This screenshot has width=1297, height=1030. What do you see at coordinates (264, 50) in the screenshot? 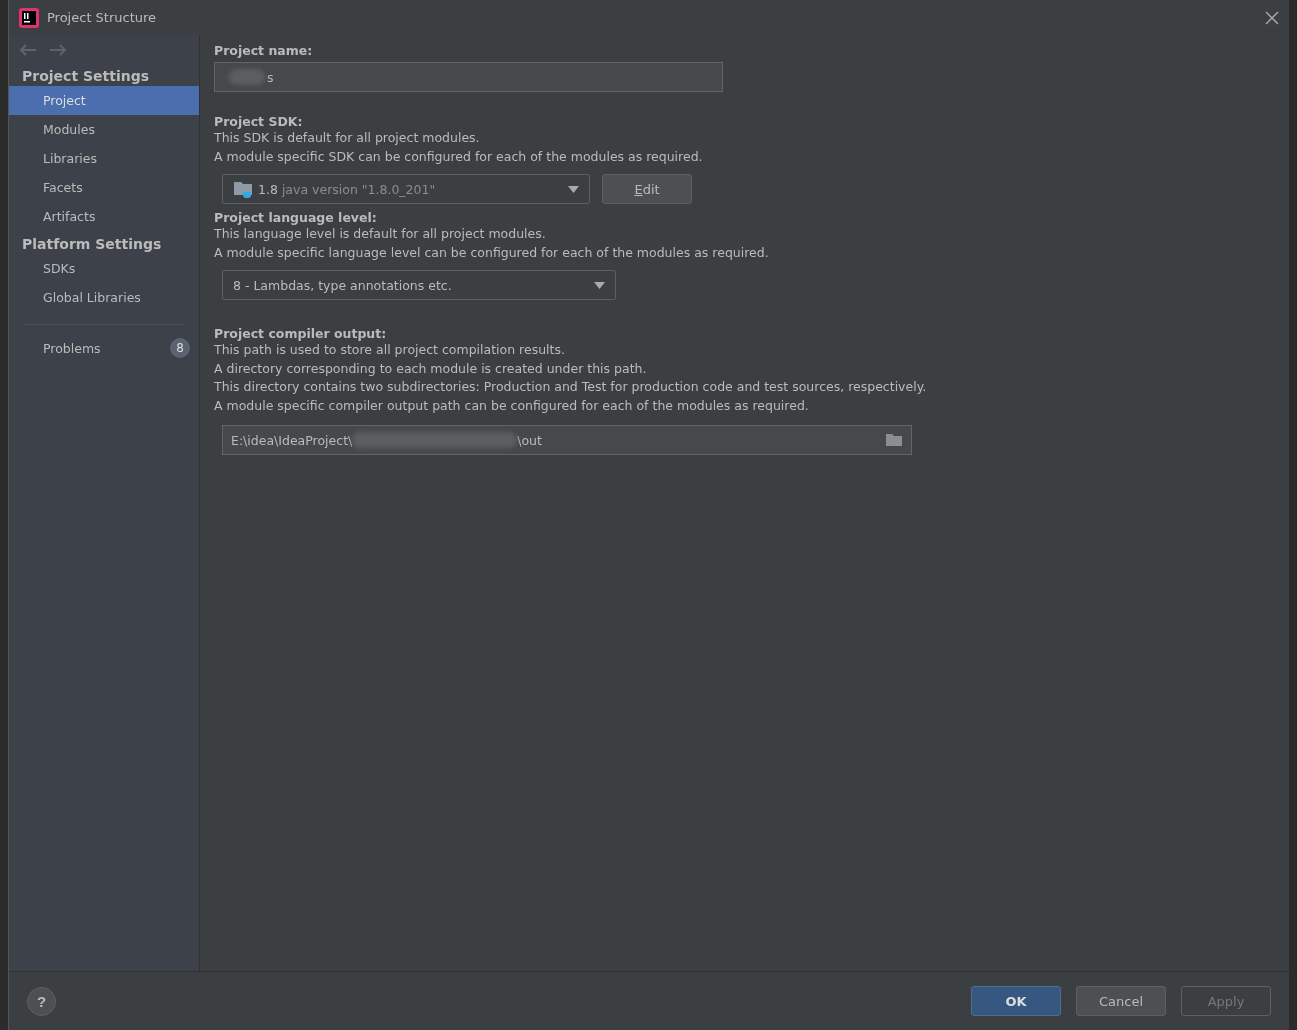
I see `field-label: Project name:` at bounding box center [264, 50].